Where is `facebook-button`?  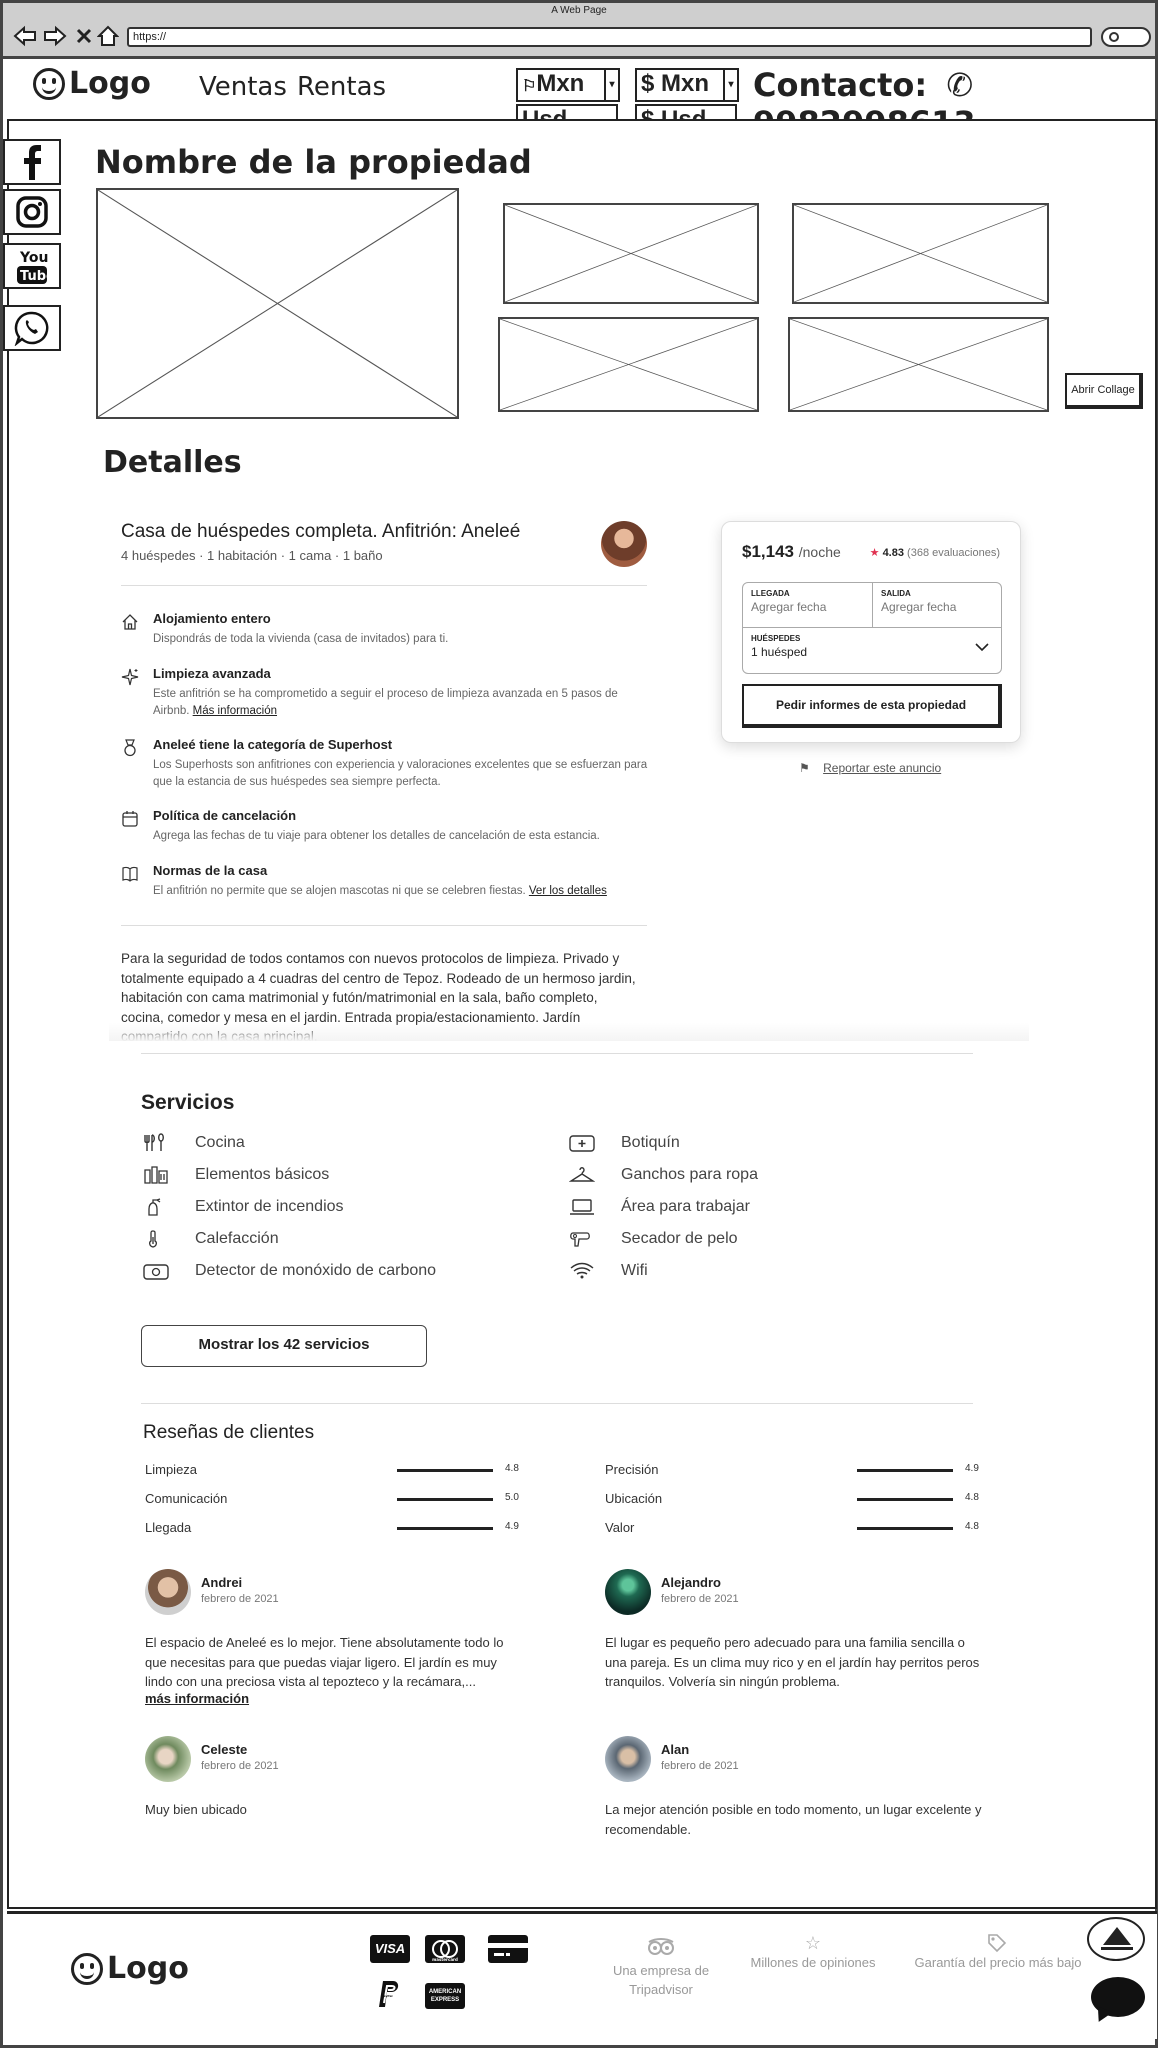
facebook-button is located at coordinates (32, 162).